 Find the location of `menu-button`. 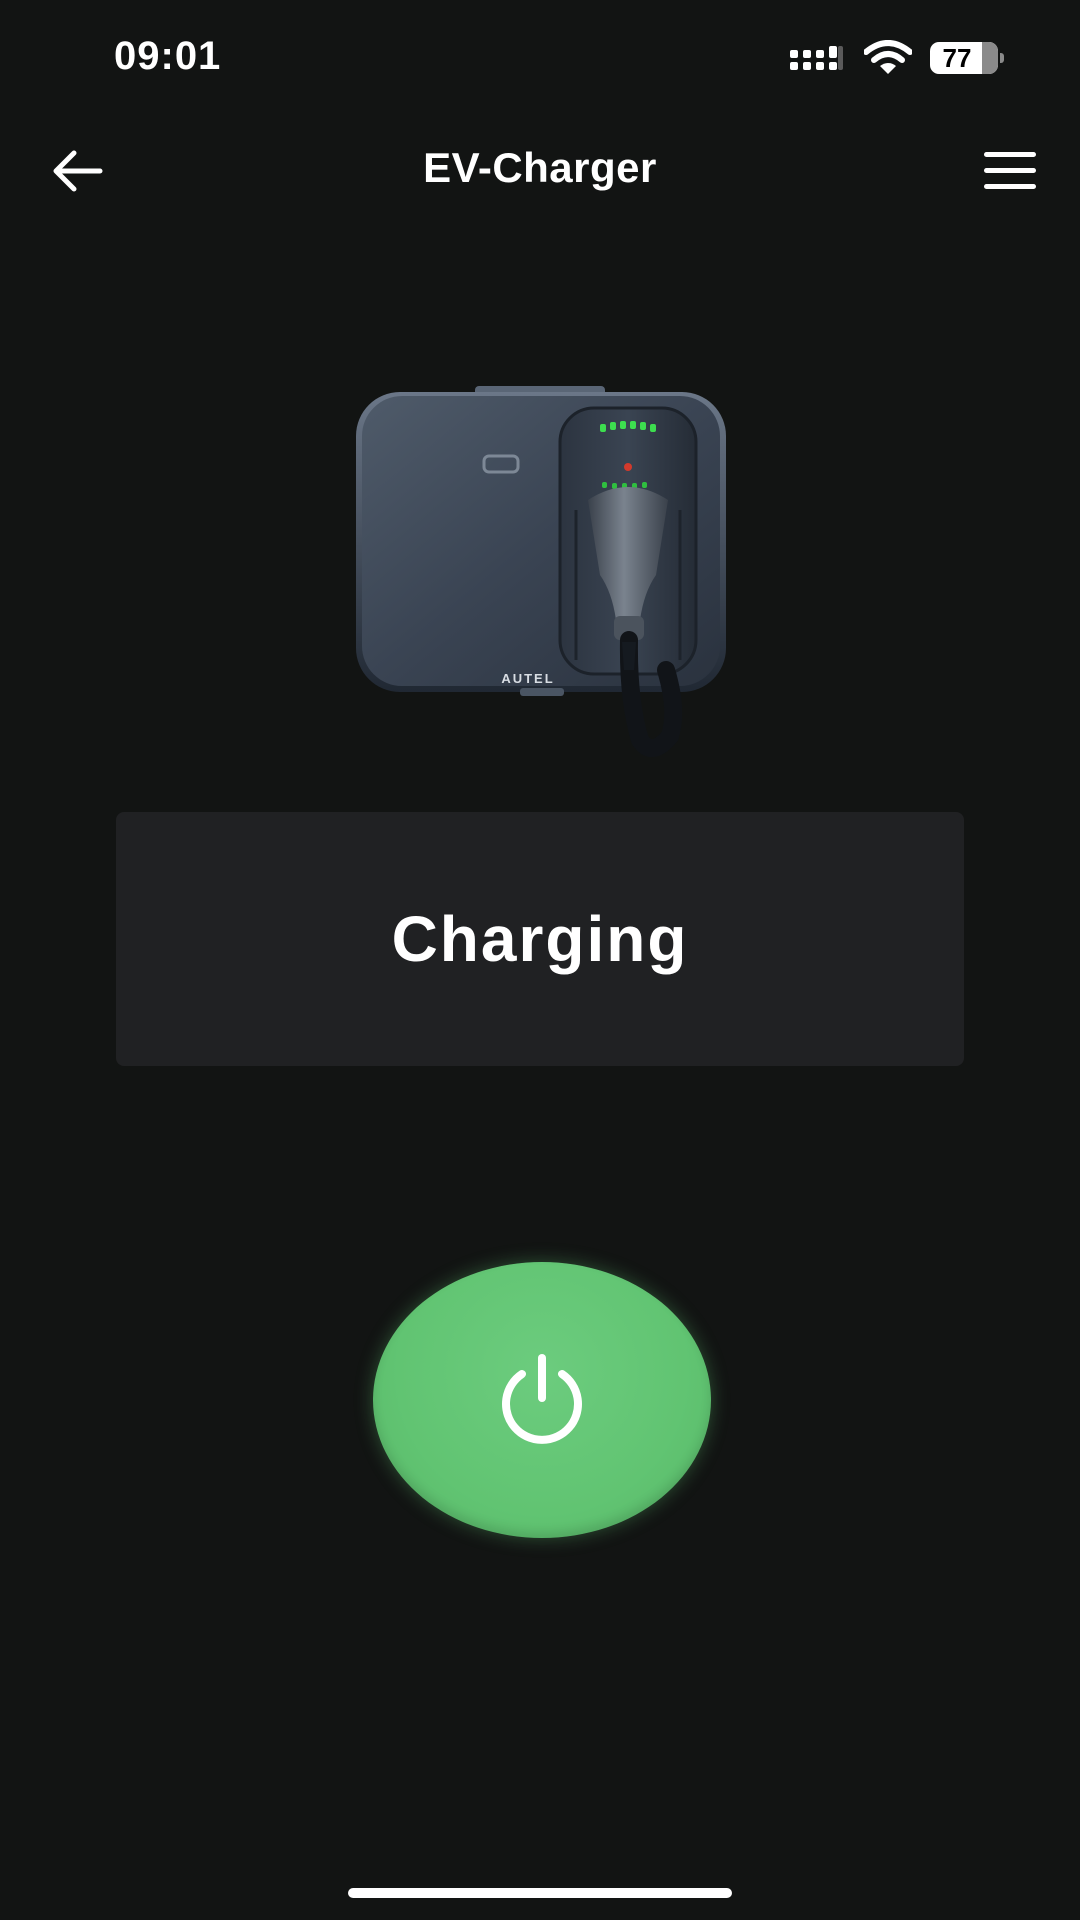

menu-button is located at coordinates (1010, 171).